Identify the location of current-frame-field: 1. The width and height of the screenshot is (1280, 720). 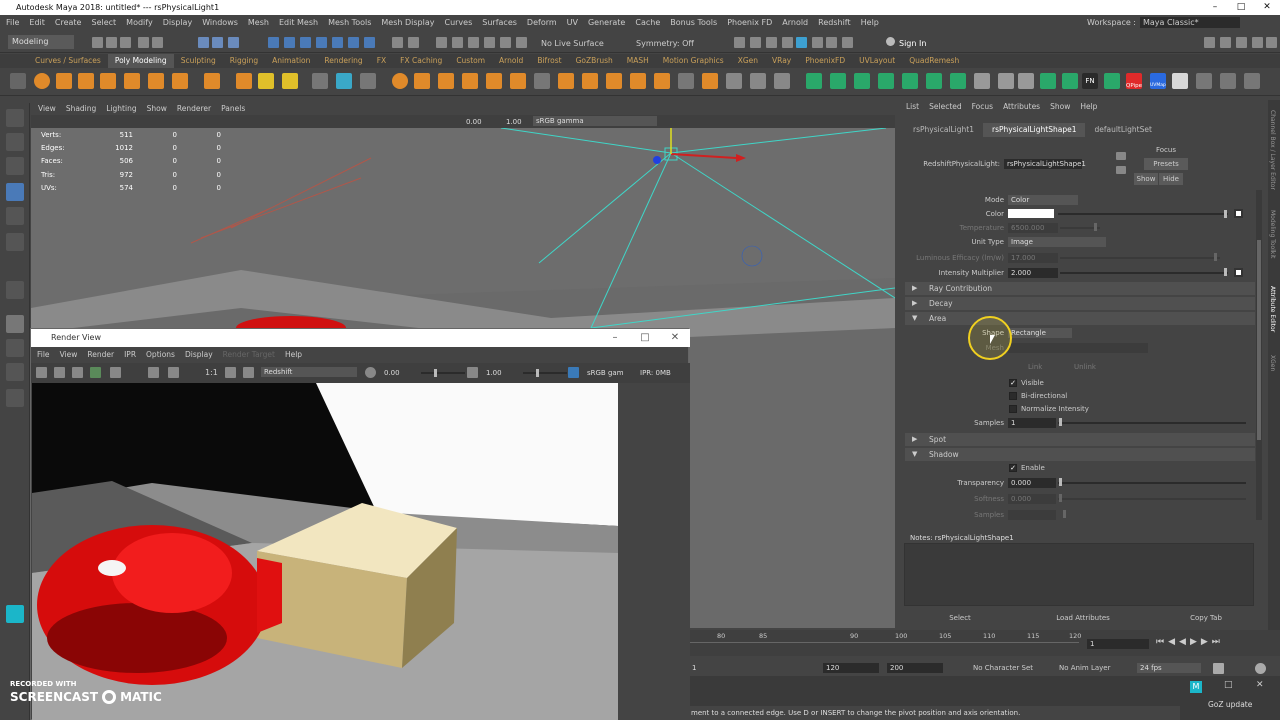
(1118, 644).